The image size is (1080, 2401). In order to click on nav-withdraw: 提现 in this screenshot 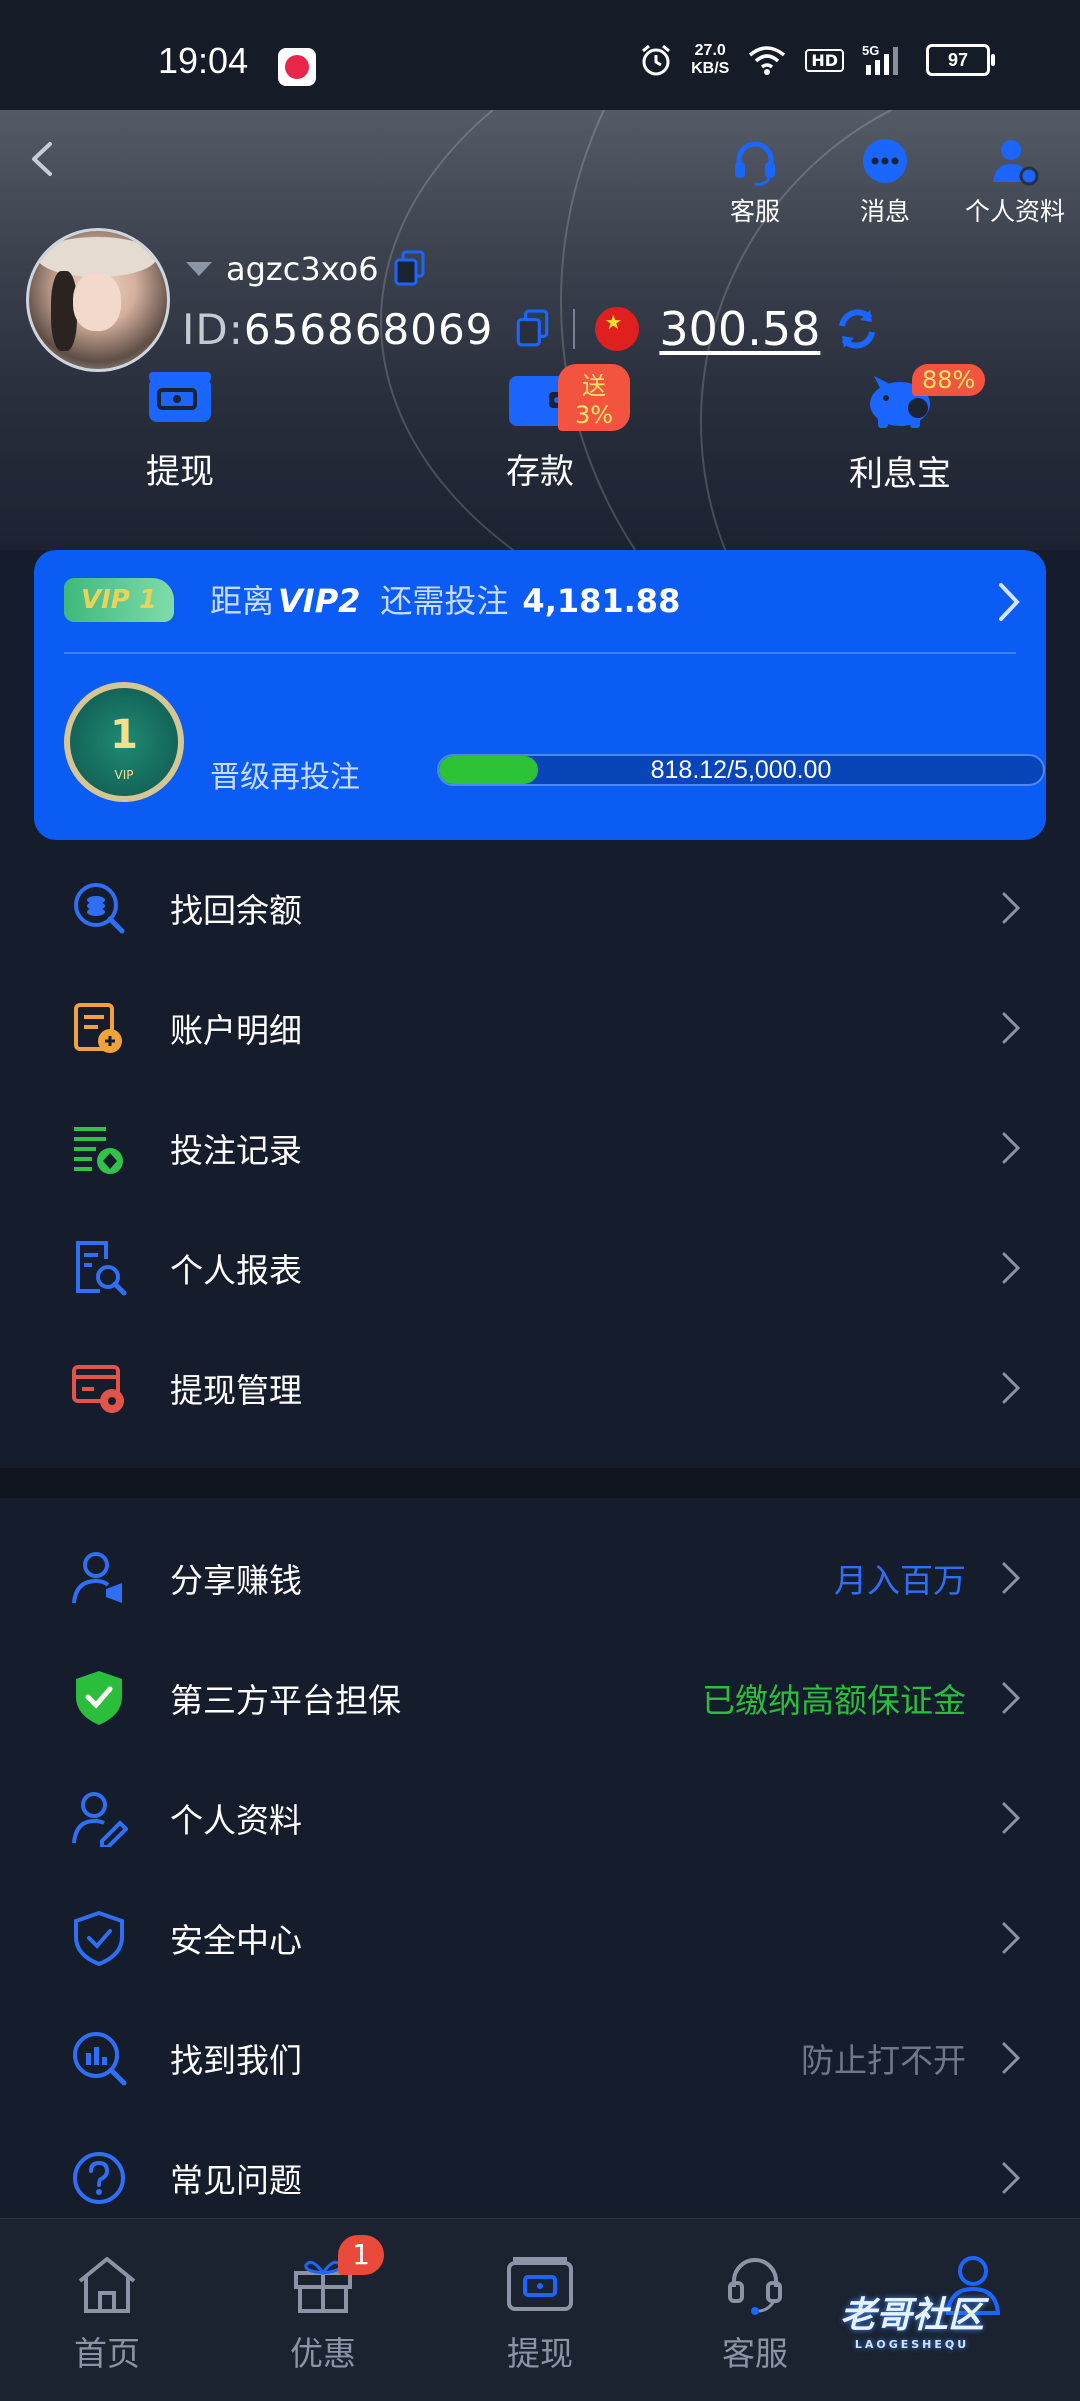, I will do `click(540, 2314)`.